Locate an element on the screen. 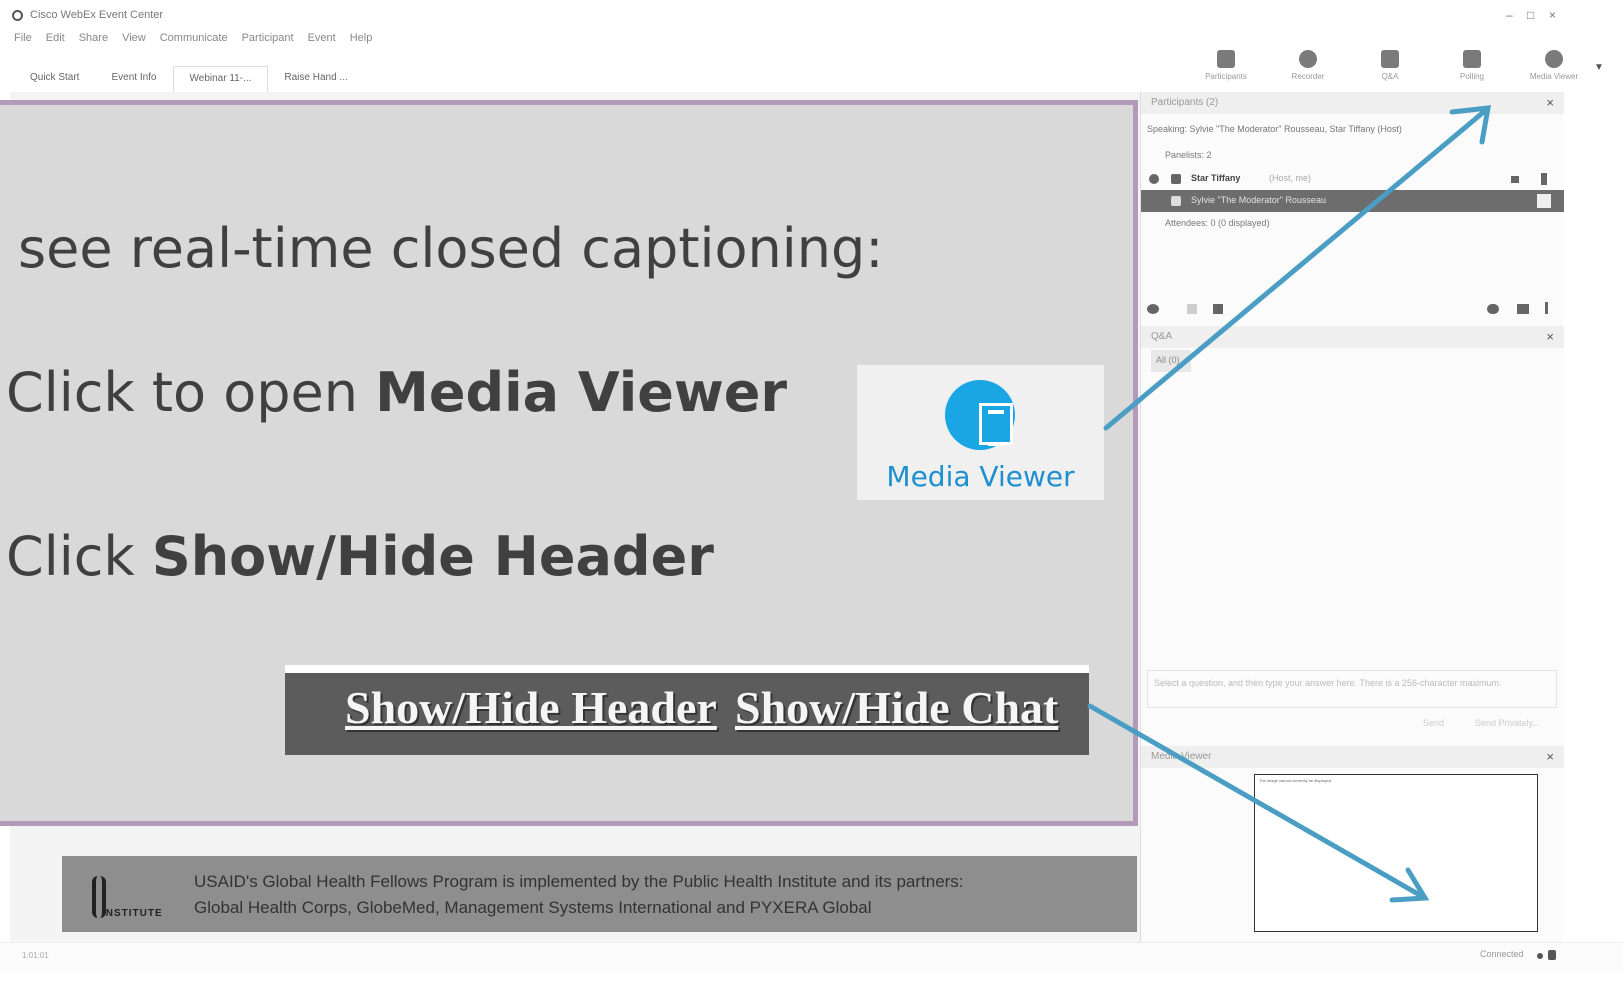  menu-communicate: Communicate is located at coordinates (194, 42).